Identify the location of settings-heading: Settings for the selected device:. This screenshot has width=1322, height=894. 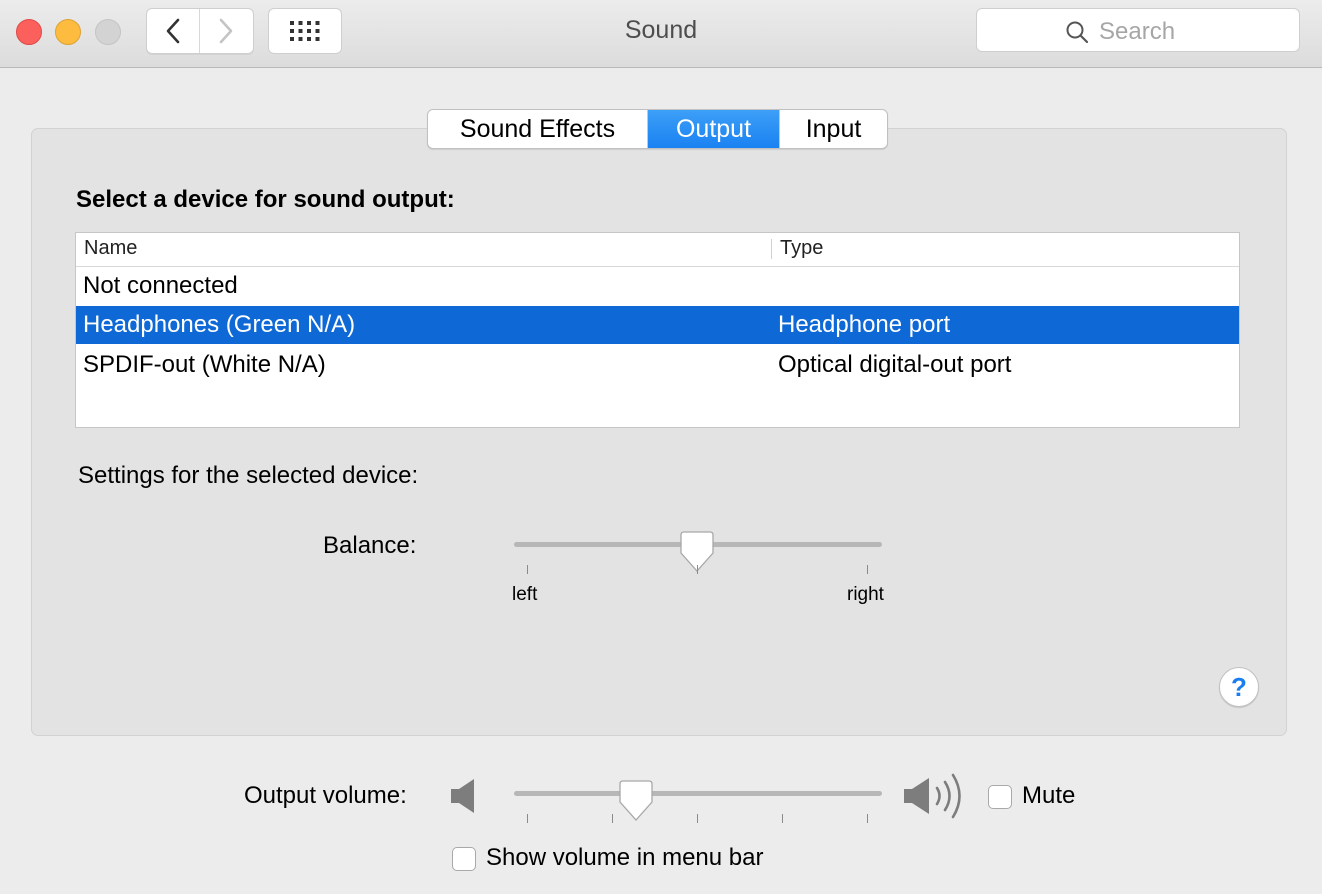
(248, 475).